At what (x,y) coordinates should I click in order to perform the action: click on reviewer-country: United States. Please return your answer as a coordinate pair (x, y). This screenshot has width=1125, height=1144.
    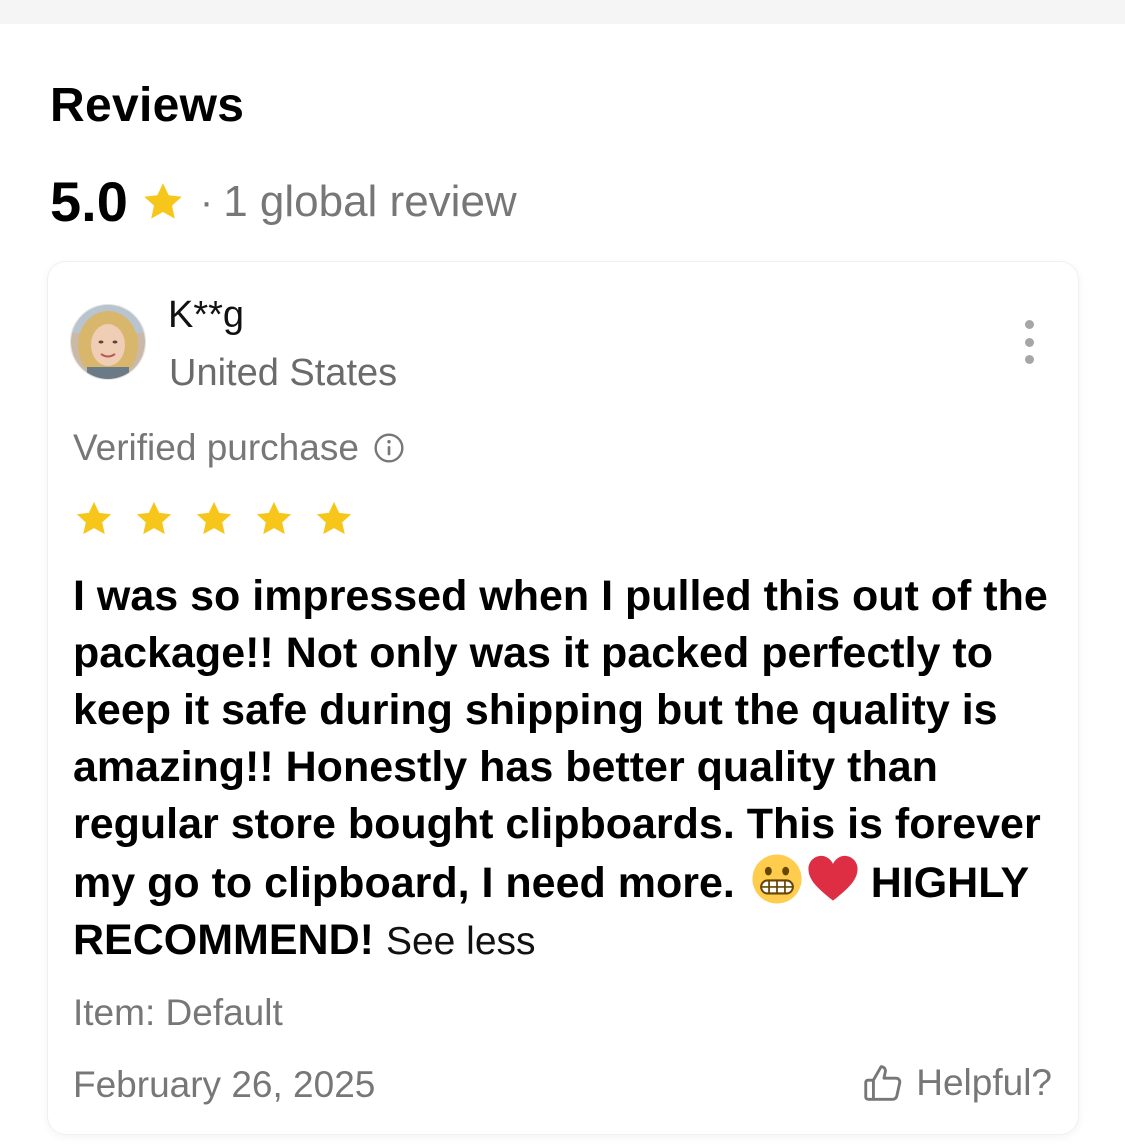
    Looking at the image, I should click on (283, 373).